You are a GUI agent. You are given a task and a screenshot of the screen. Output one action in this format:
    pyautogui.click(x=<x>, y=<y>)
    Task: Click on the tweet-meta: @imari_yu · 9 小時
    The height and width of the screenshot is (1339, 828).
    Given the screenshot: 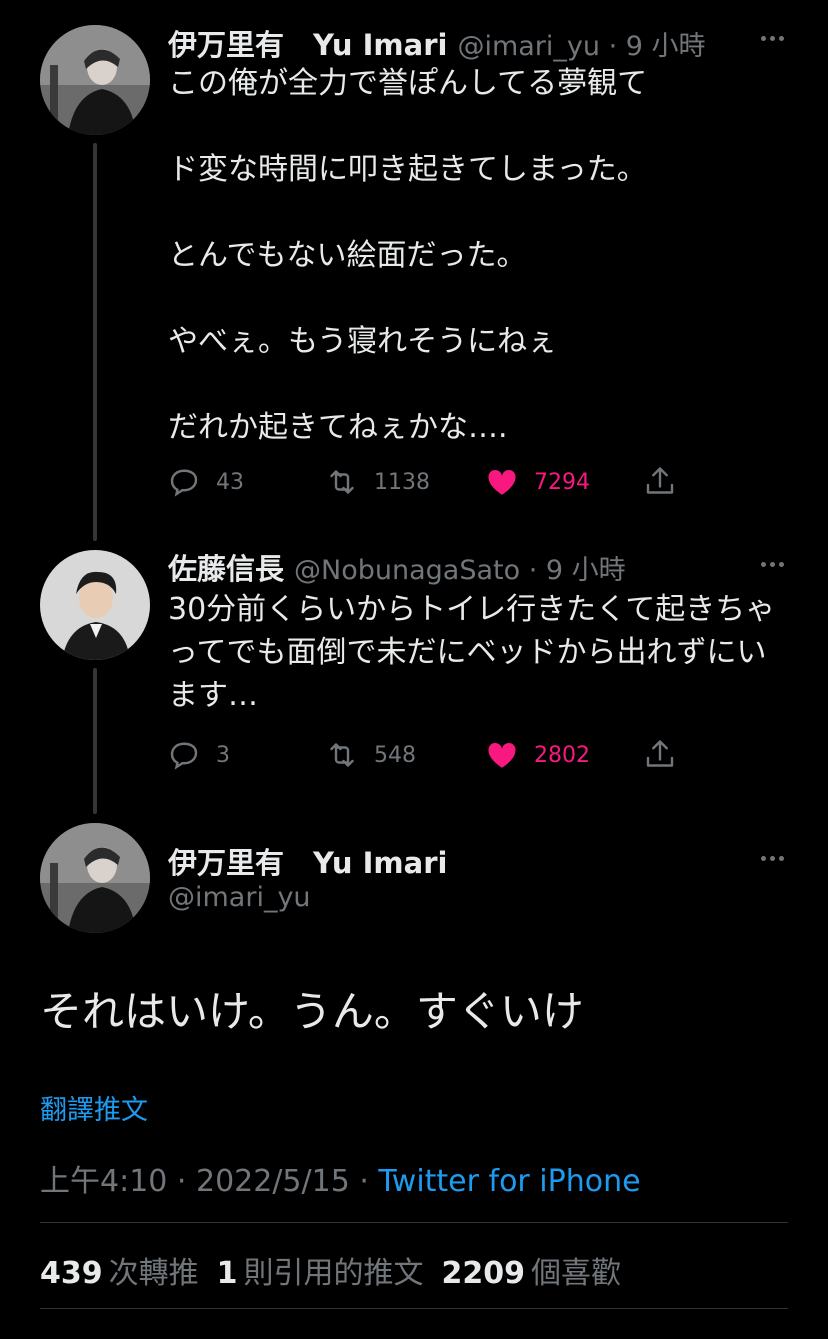 What is the action you would take?
    pyautogui.click(x=581, y=43)
    